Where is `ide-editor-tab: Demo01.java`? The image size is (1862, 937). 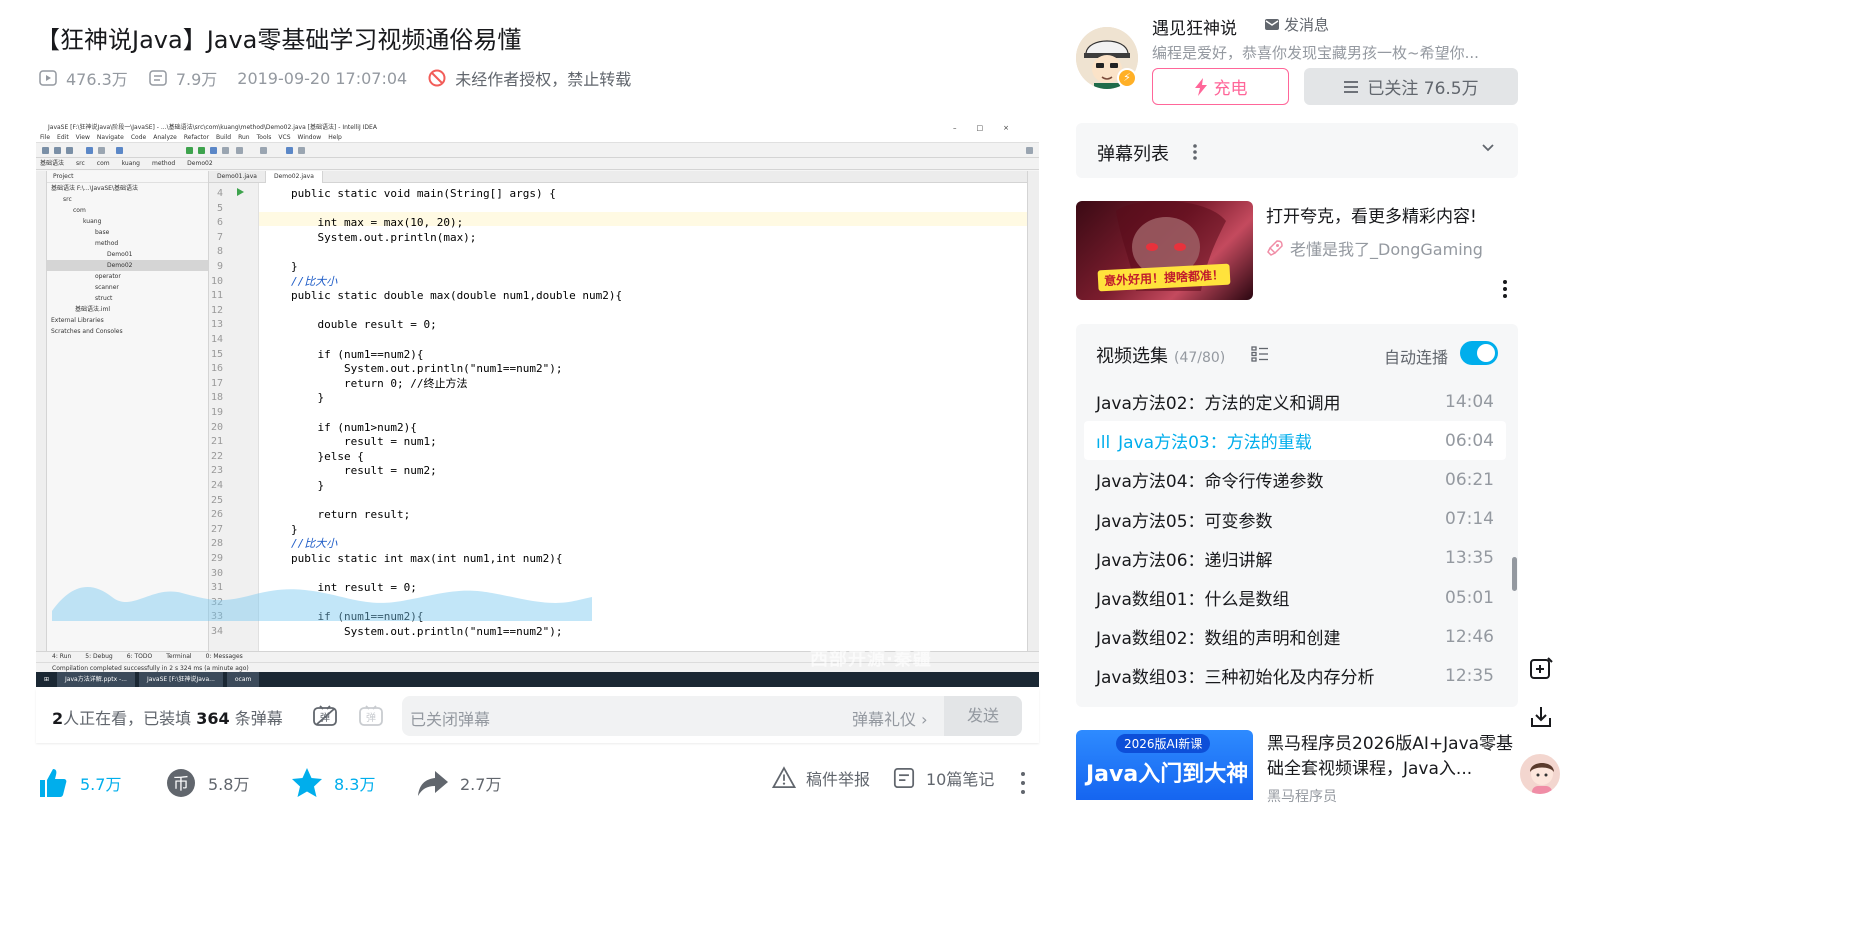
ide-editor-tab: Demo01.java is located at coordinates (237, 177).